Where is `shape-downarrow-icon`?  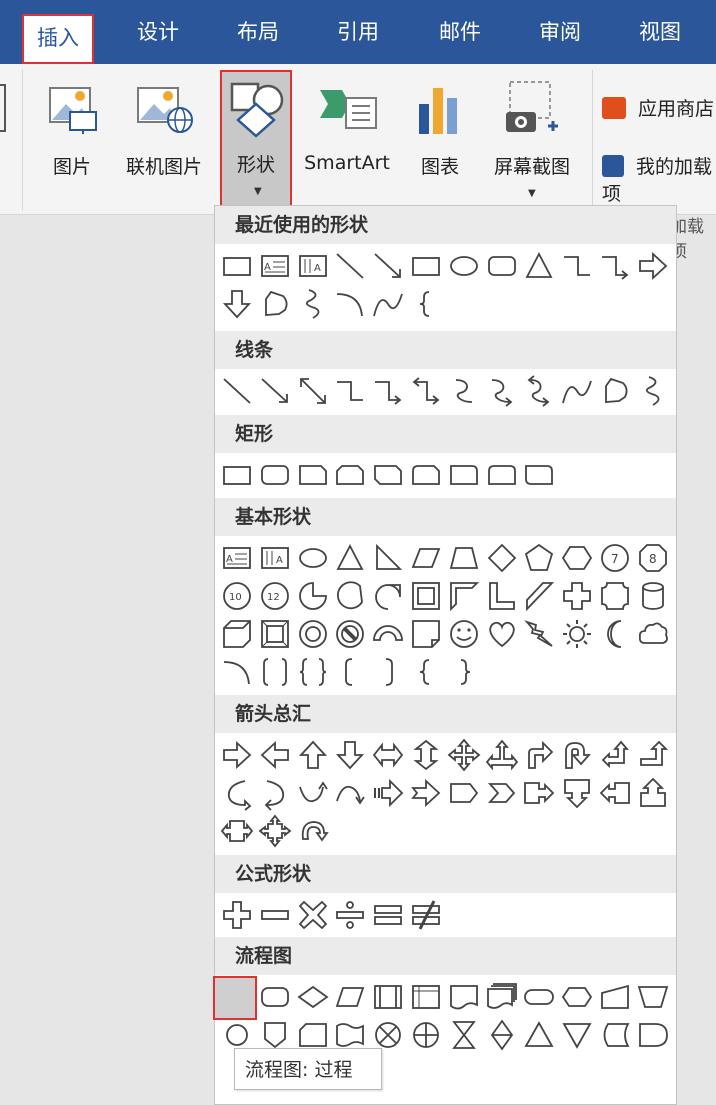
shape-downarrow-icon is located at coordinates (237, 304).